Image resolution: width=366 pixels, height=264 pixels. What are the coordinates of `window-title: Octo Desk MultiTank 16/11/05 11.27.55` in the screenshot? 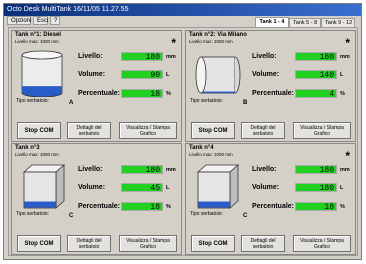 It's located at (182, 10).